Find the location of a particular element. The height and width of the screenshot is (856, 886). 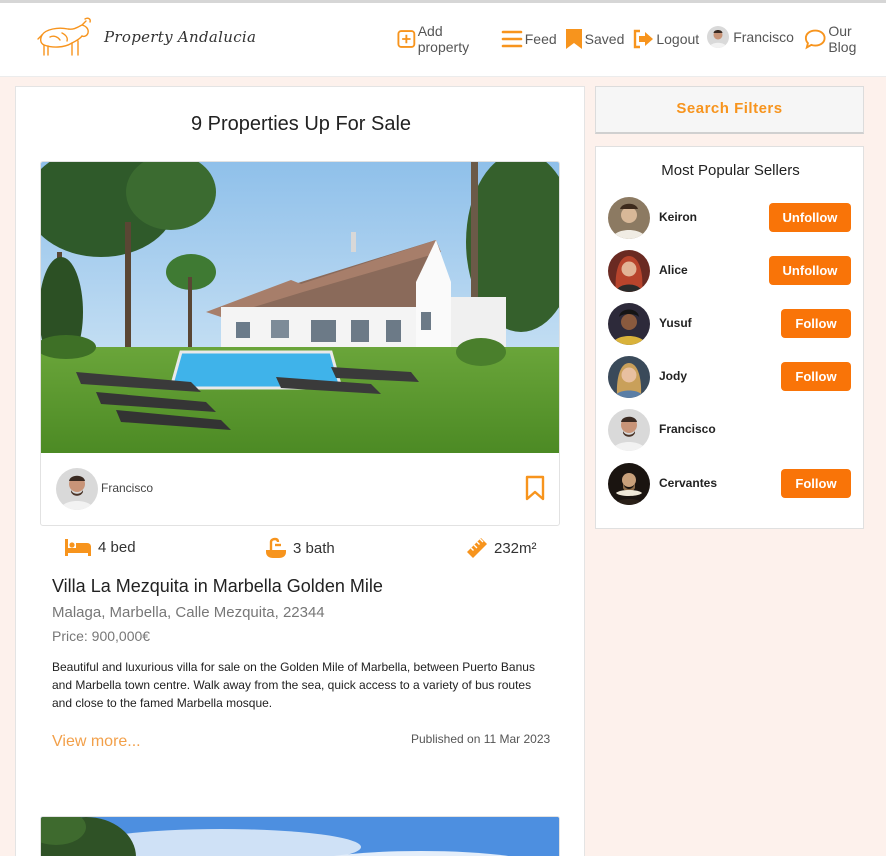

seller-row-keiron: Keiron Unfollow is located at coordinates (730, 218).